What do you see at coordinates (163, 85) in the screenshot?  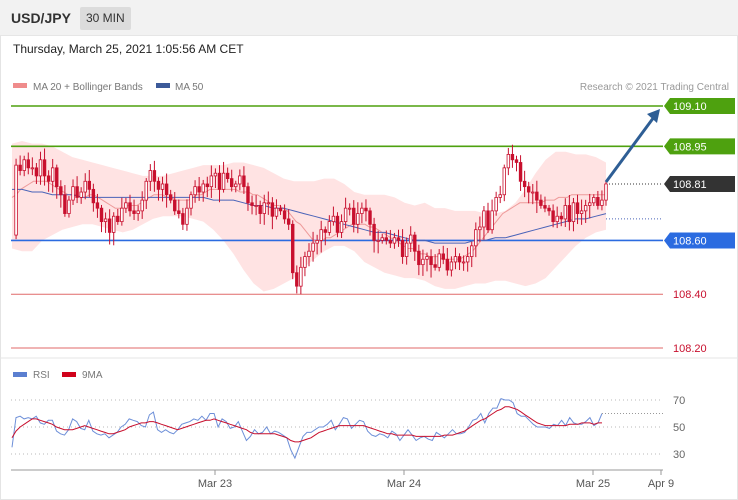 I see `ma50-legend-swatch` at bounding box center [163, 85].